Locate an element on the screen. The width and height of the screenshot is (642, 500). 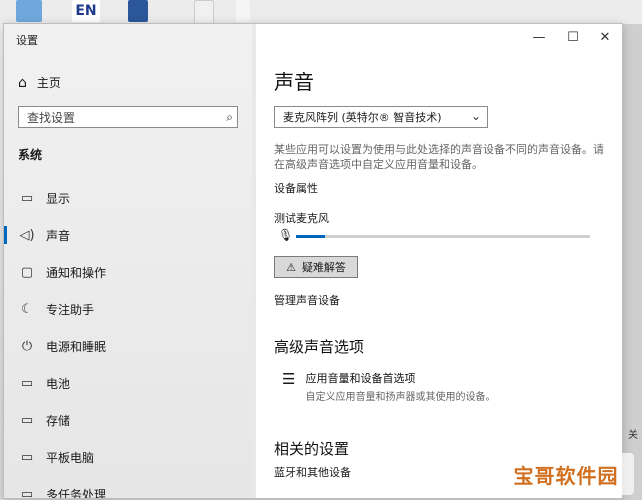
search-icon: ⌕ is located at coordinates (229, 117).